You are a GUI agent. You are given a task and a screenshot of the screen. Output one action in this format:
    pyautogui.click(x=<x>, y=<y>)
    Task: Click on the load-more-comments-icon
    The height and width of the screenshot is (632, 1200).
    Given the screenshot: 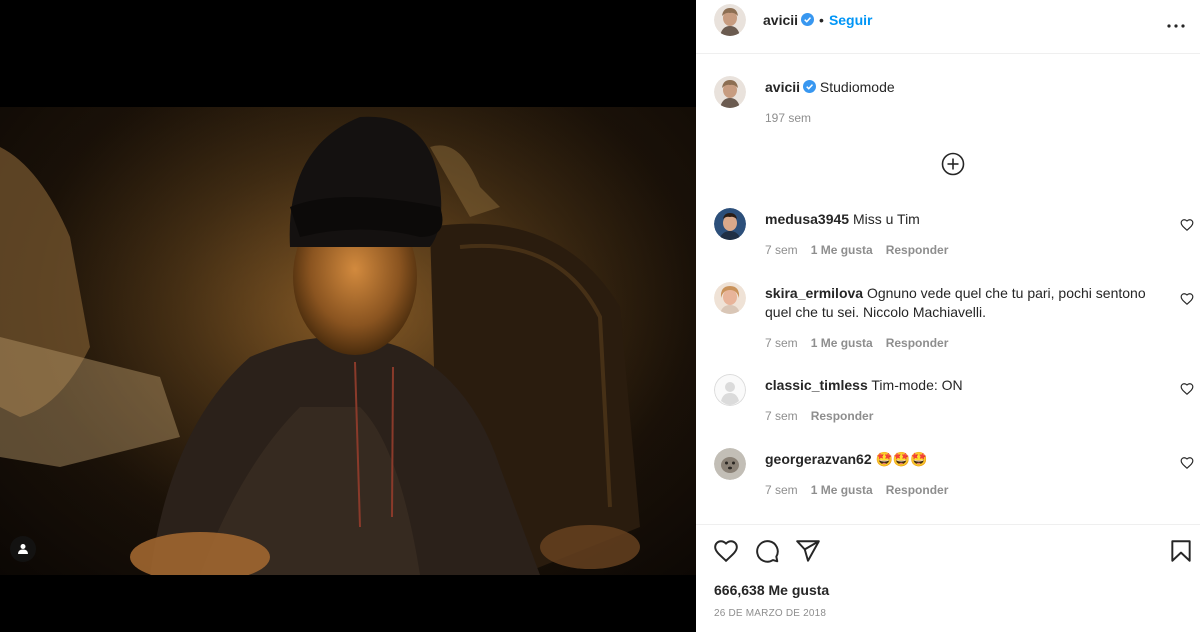 What is the action you would take?
    pyautogui.click(x=953, y=164)
    